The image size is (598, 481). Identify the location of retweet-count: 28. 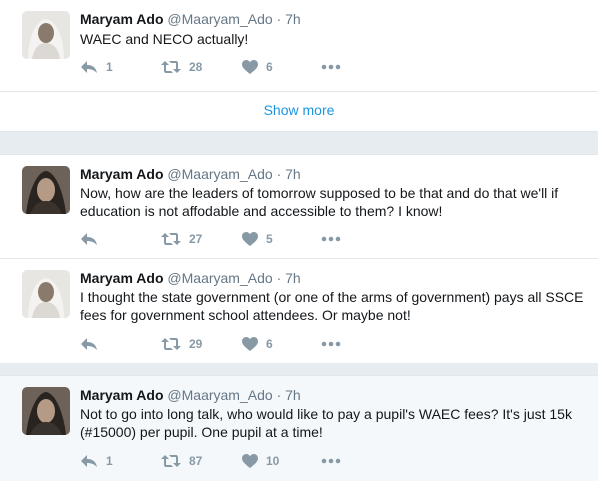
(196, 67).